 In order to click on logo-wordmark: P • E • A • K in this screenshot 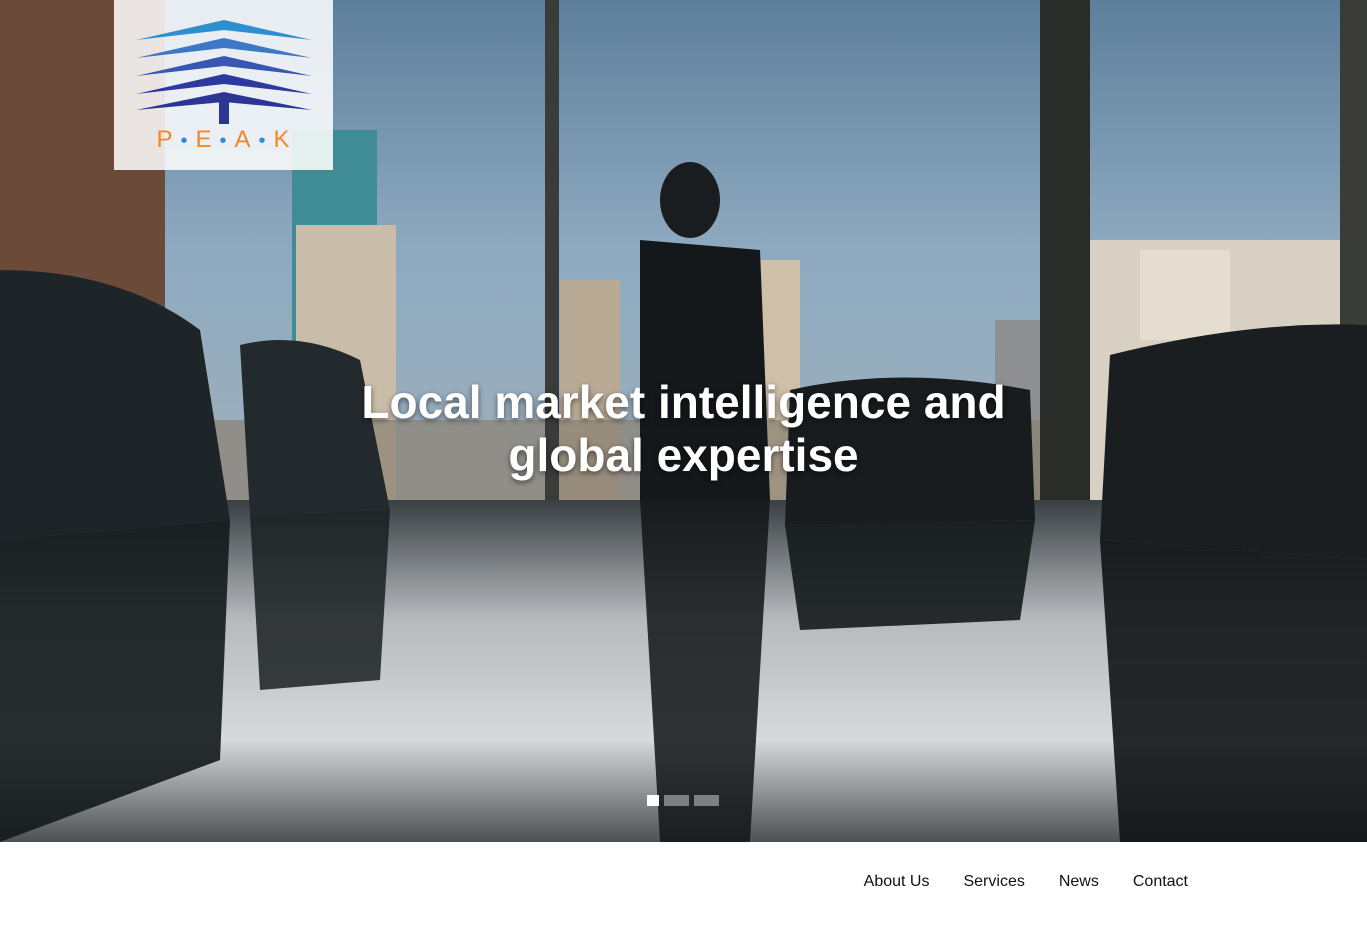, I will do `click(223, 139)`.